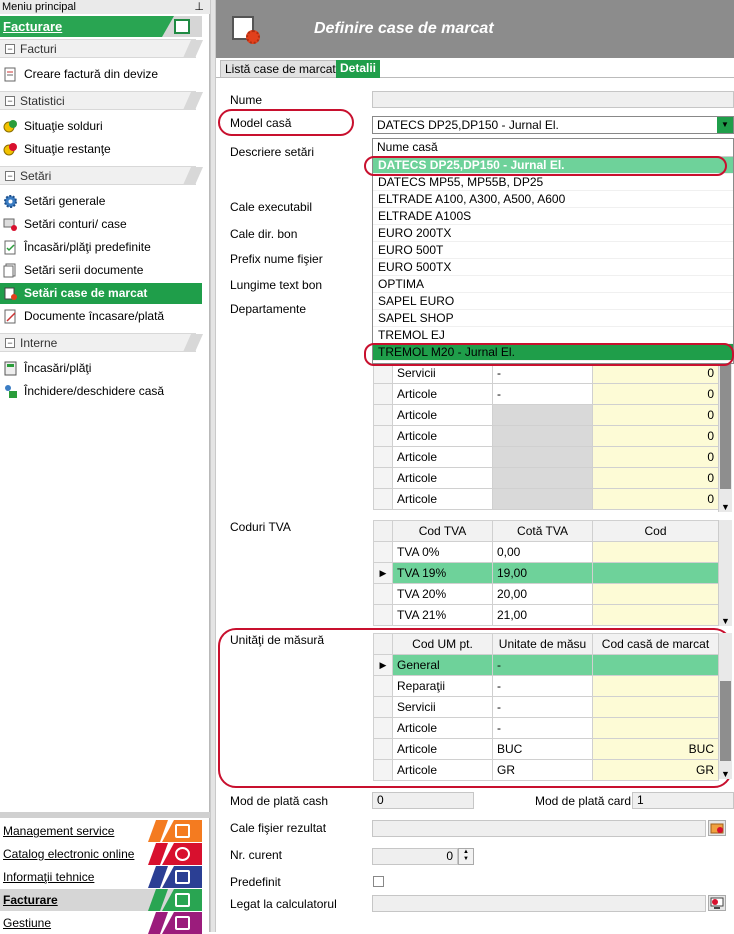 The image size is (734, 934). I want to click on col-header-cod-casa: Cod casă de marcat, so click(655, 644).